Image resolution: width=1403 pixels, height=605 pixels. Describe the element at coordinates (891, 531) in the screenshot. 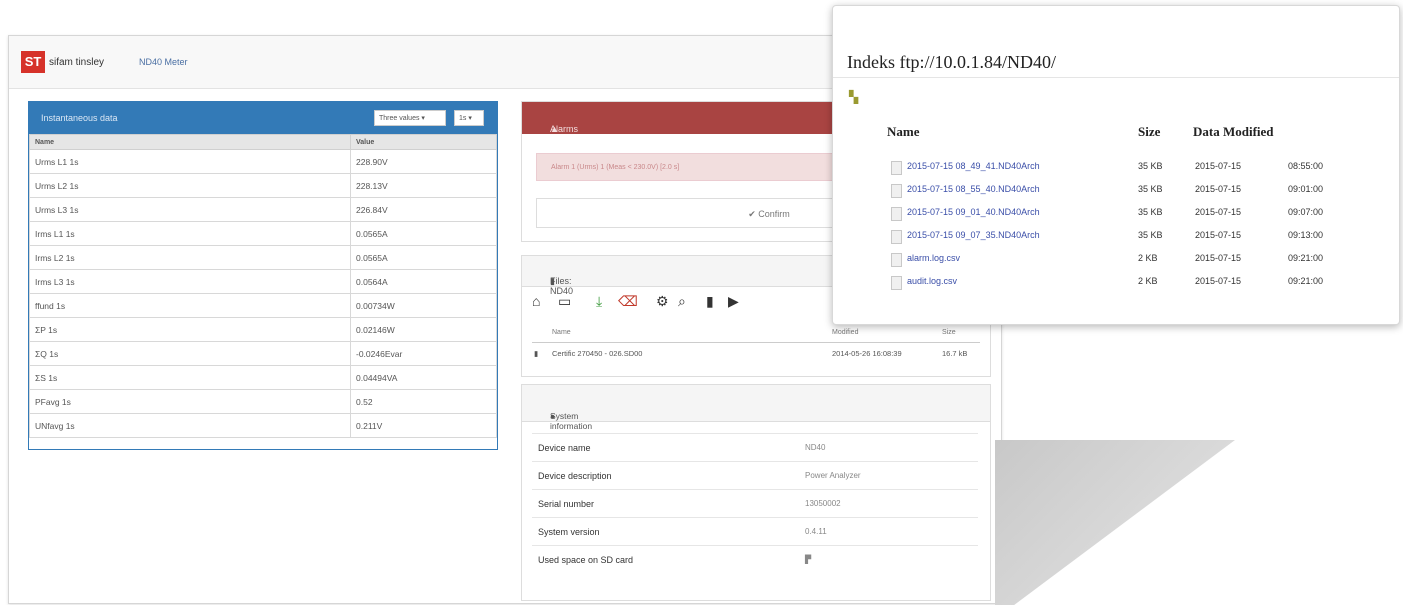

I see `system-value: 0.4.11` at that location.